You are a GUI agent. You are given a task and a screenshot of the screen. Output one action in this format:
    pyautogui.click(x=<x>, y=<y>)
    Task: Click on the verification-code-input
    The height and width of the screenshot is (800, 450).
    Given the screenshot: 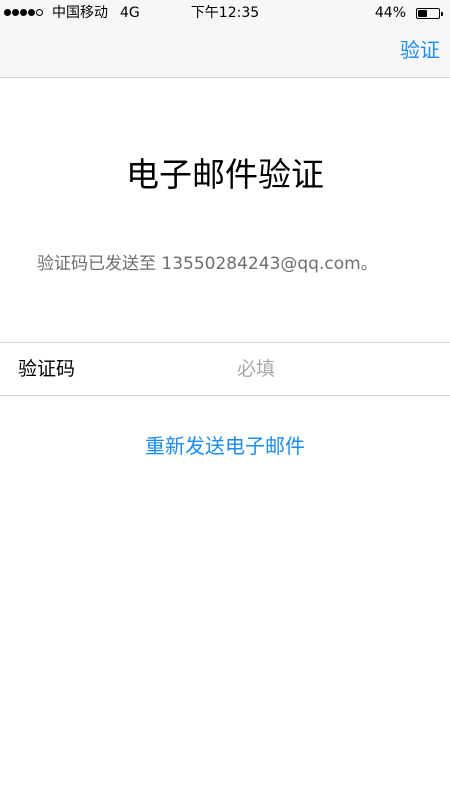 What is the action you would take?
    pyautogui.click(x=327, y=369)
    